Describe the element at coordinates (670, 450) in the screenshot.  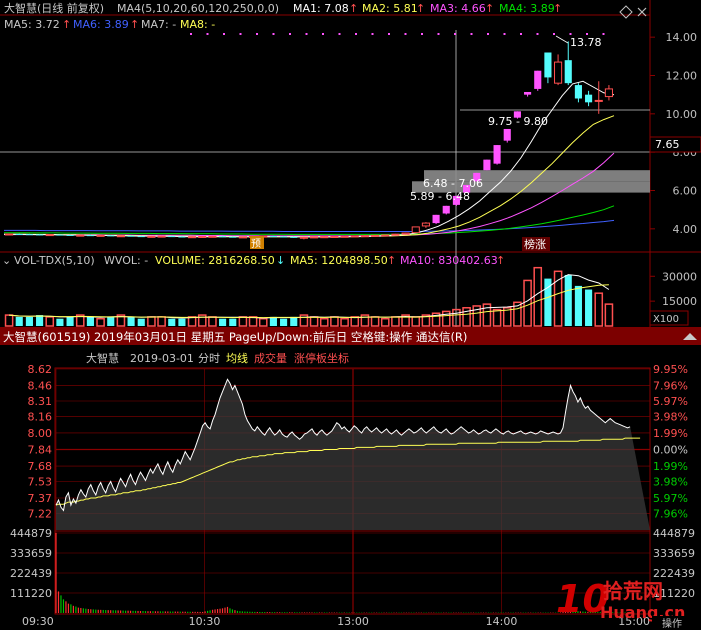
I see `pct-tick-label: 0.00%` at that location.